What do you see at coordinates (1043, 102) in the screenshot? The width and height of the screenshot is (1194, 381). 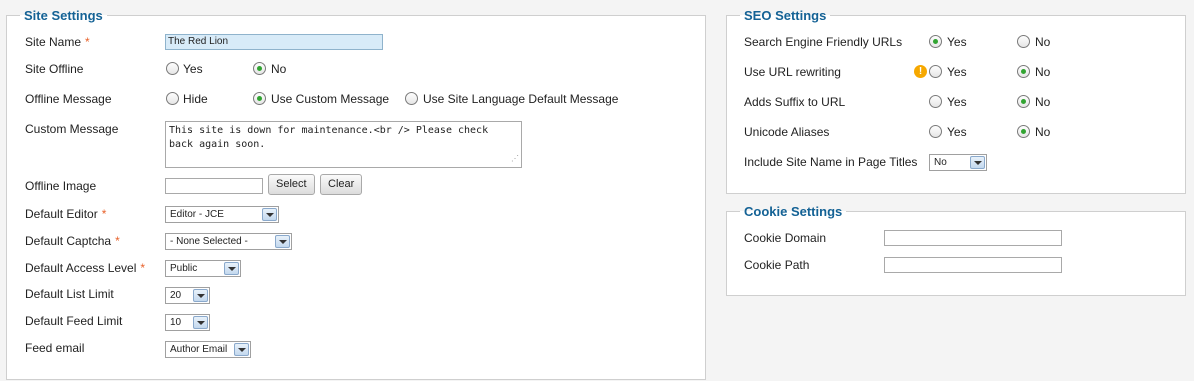 I see `suffix-no-label: No` at bounding box center [1043, 102].